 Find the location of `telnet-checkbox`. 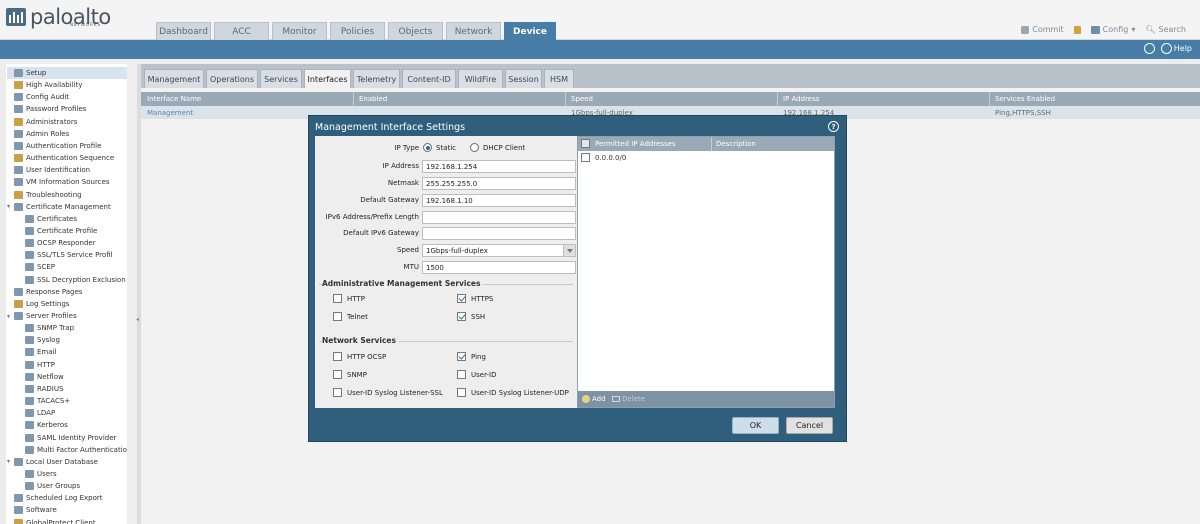

telnet-checkbox is located at coordinates (337, 316).